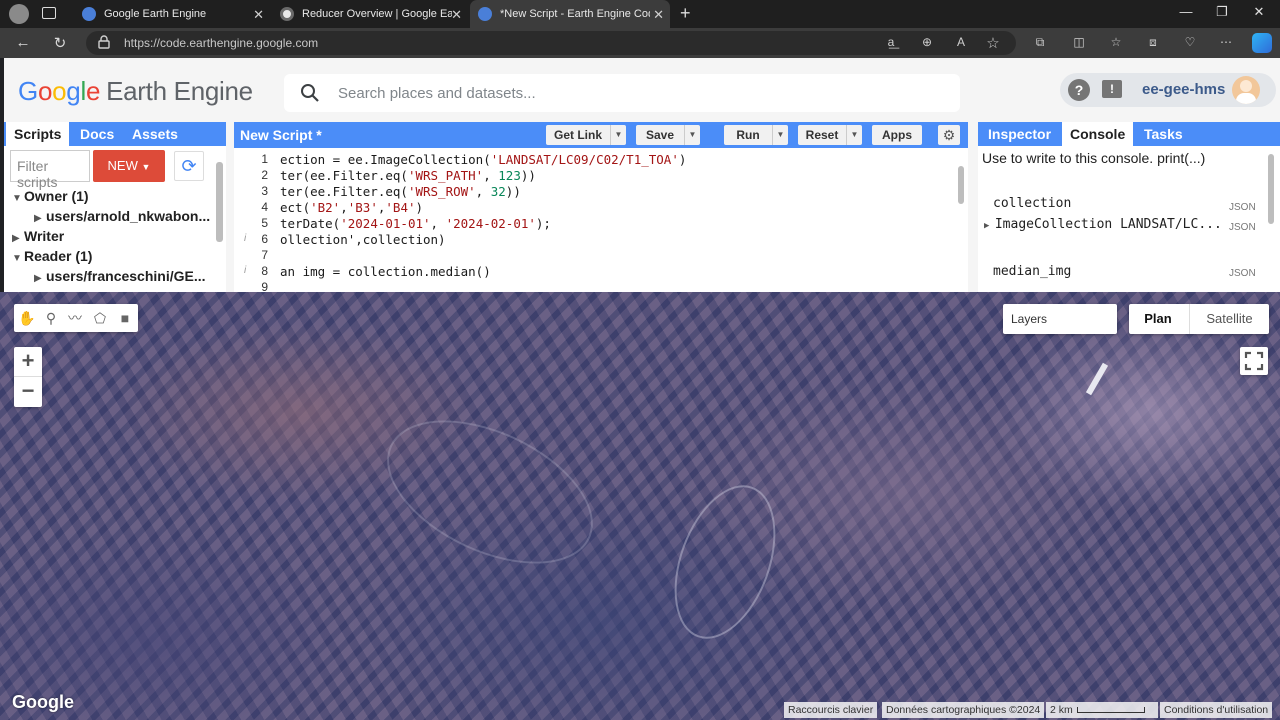 The height and width of the screenshot is (720, 1280). What do you see at coordinates (1079, 90) in the screenshot?
I see `help-icon: ?` at bounding box center [1079, 90].